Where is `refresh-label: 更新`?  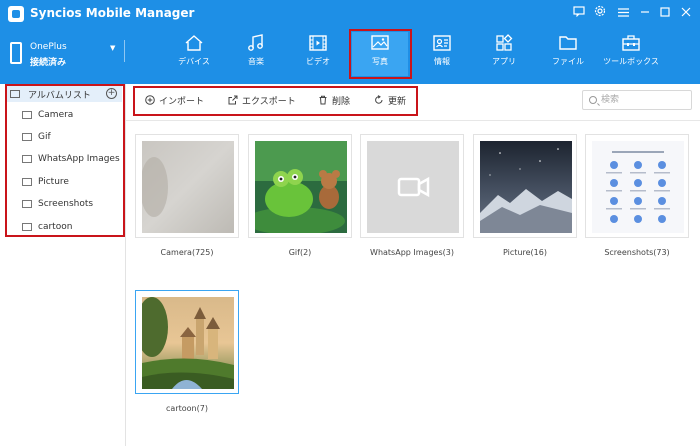
refresh-label: 更新 is located at coordinates (397, 102).